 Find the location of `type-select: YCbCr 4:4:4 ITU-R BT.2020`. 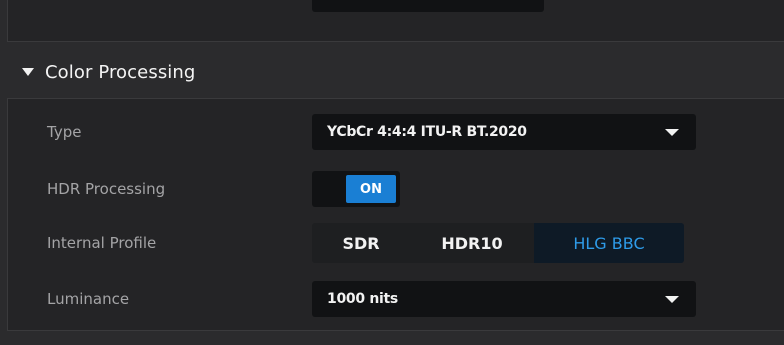

type-select: YCbCr 4:4:4 ITU-R BT.2020 is located at coordinates (504, 132).